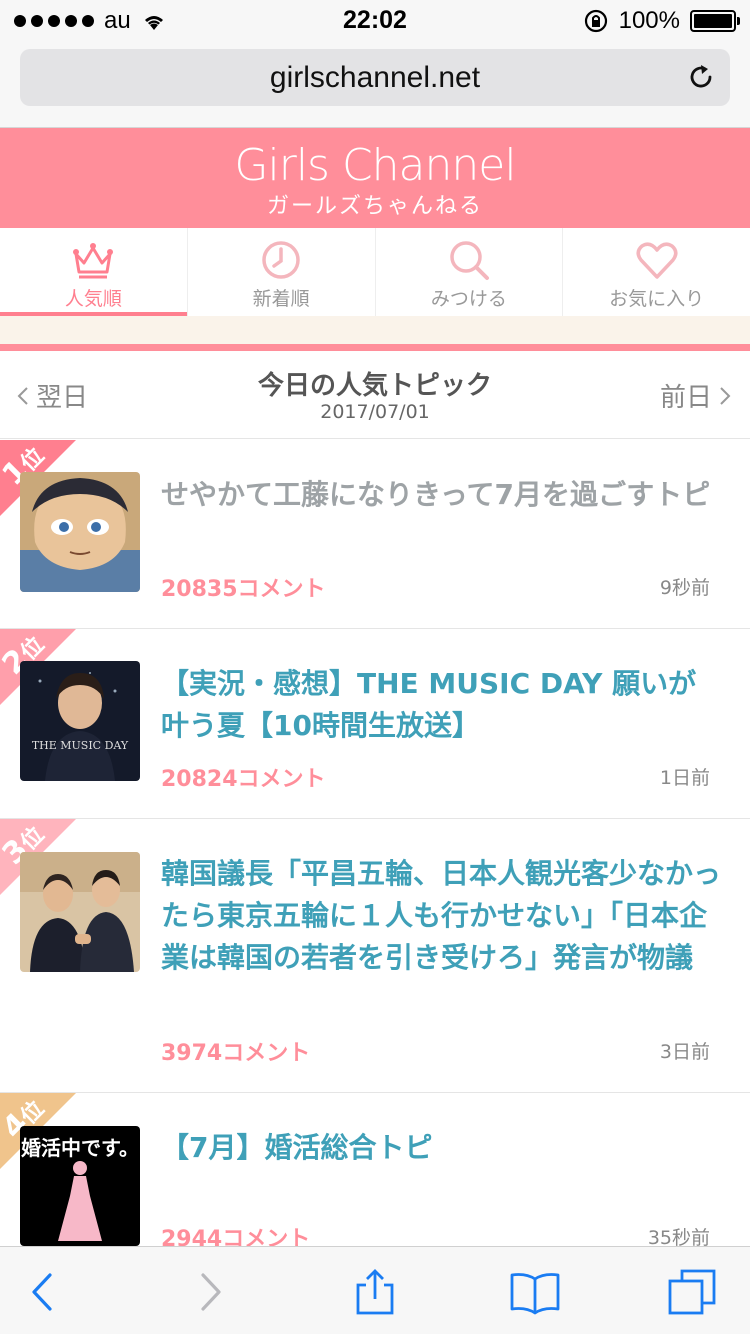 Image resolution: width=750 pixels, height=1334 pixels. What do you see at coordinates (649, 20) in the screenshot?
I see `battery-percent: 100%` at bounding box center [649, 20].